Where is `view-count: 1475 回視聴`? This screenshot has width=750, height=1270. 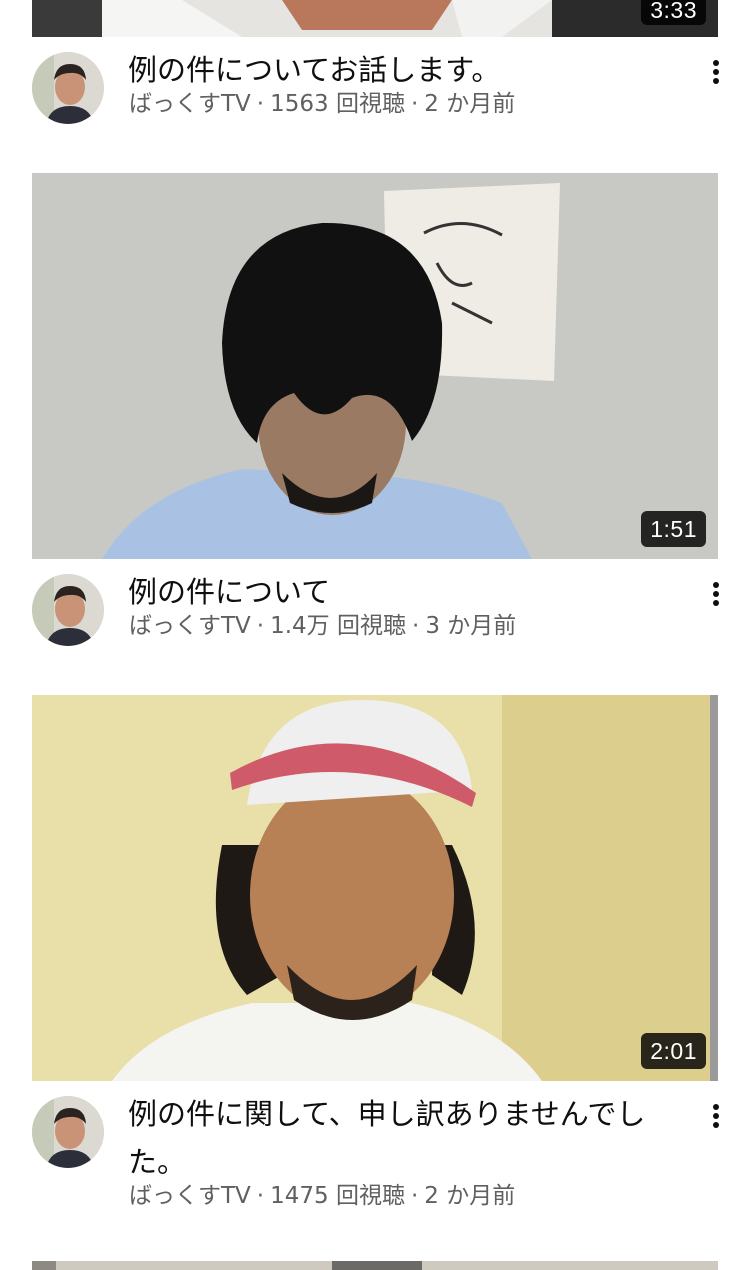
view-count: 1475 回視聴 is located at coordinates (337, 1196).